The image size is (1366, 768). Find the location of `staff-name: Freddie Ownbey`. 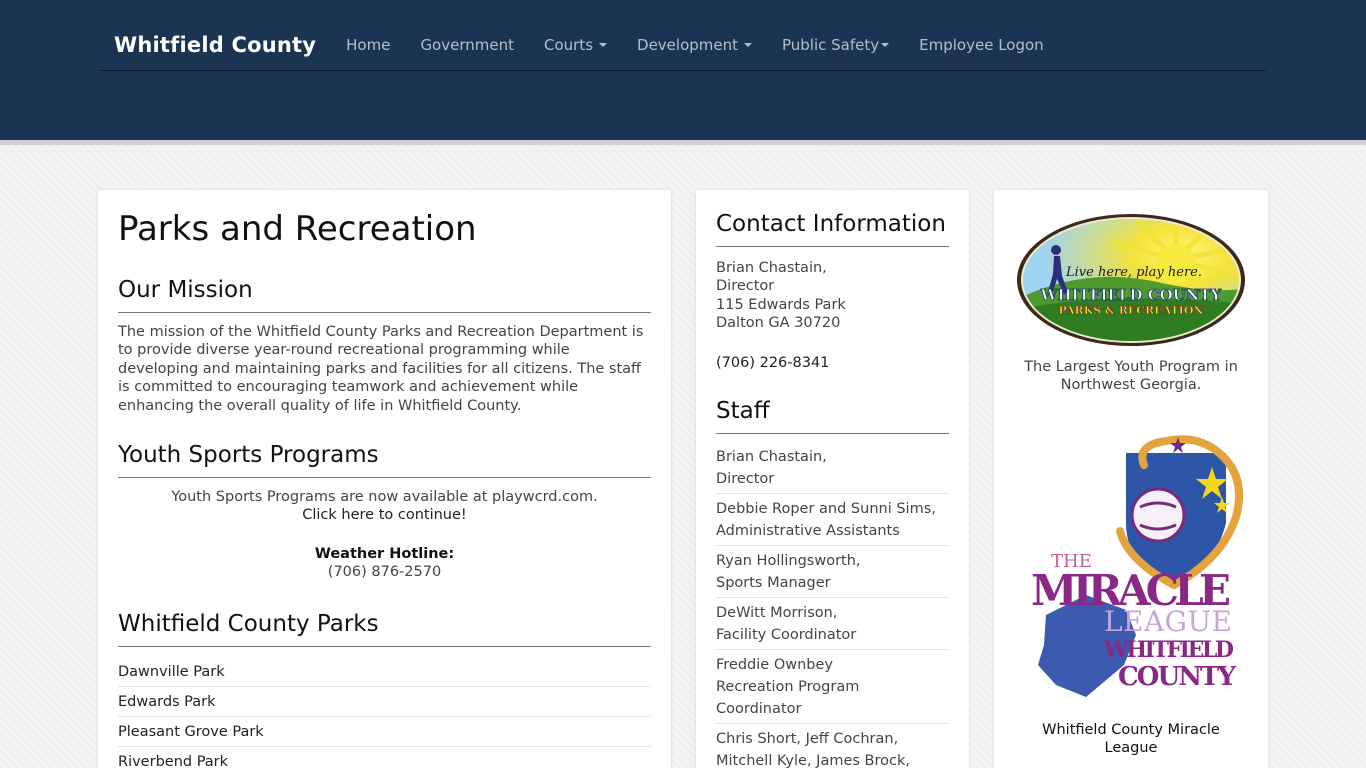

staff-name: Freddie Ownbey is located at coordinates (774, 664).